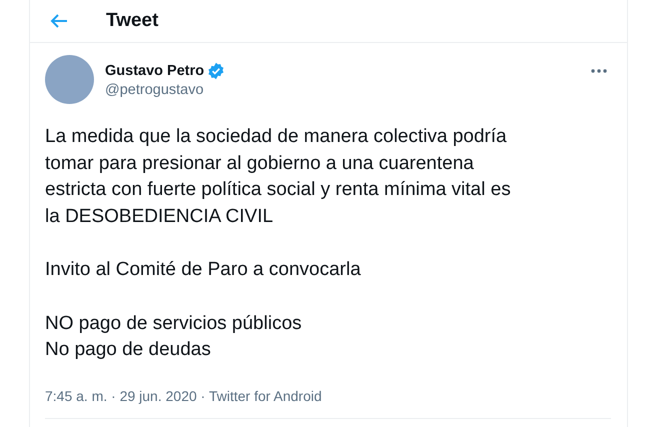 The width and height of the screenshot is (645, 427). Describe the element at coordinates (340, 90) in the screenshot. I see `author-handle: @petrogustavo` at that location.